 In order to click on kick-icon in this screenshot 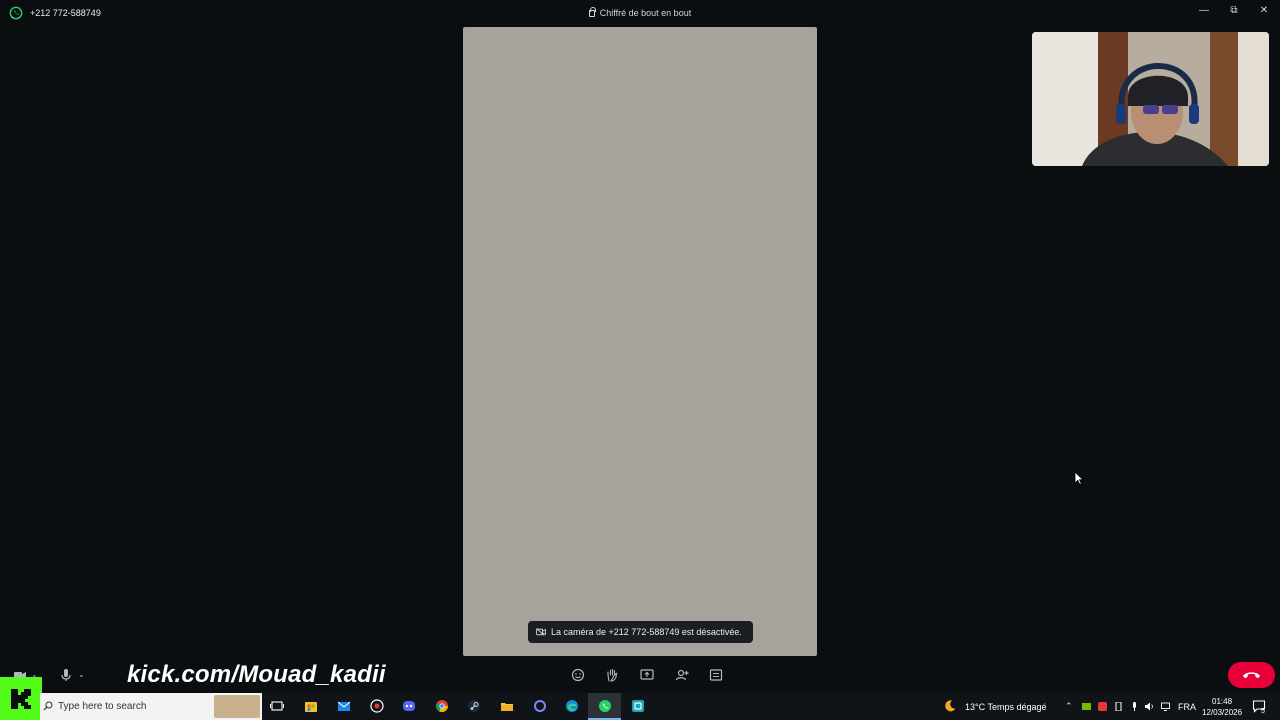, I will do `click(21, 699)`.